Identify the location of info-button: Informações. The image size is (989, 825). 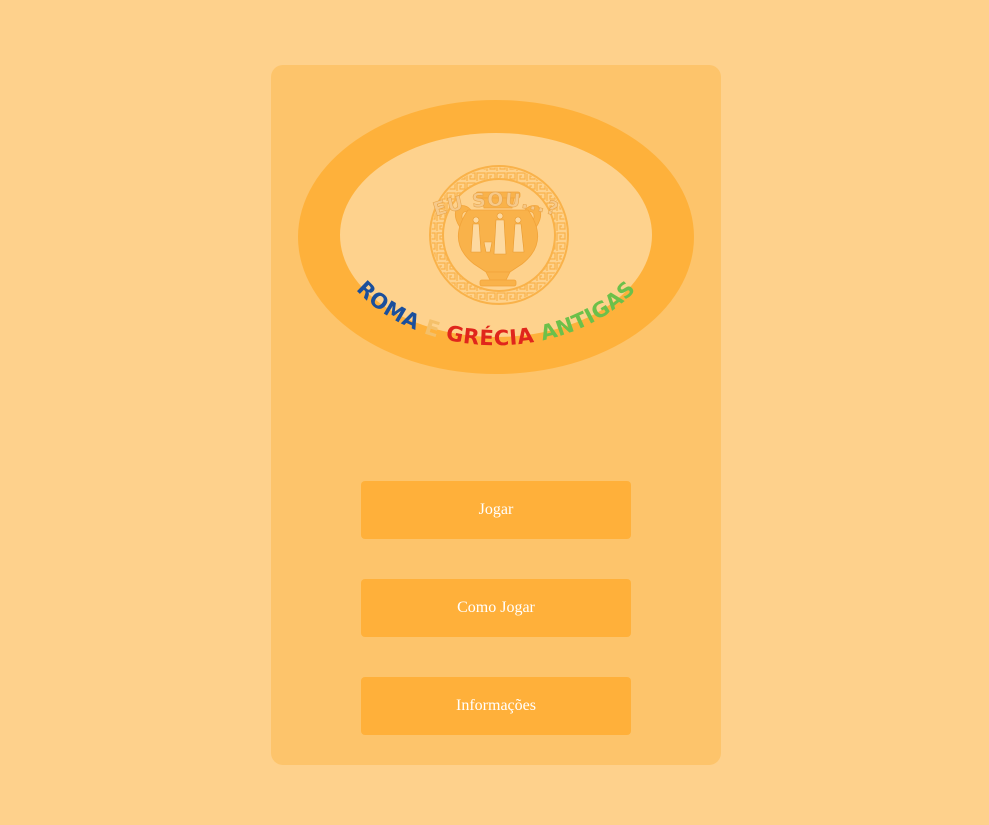
(496, 706).